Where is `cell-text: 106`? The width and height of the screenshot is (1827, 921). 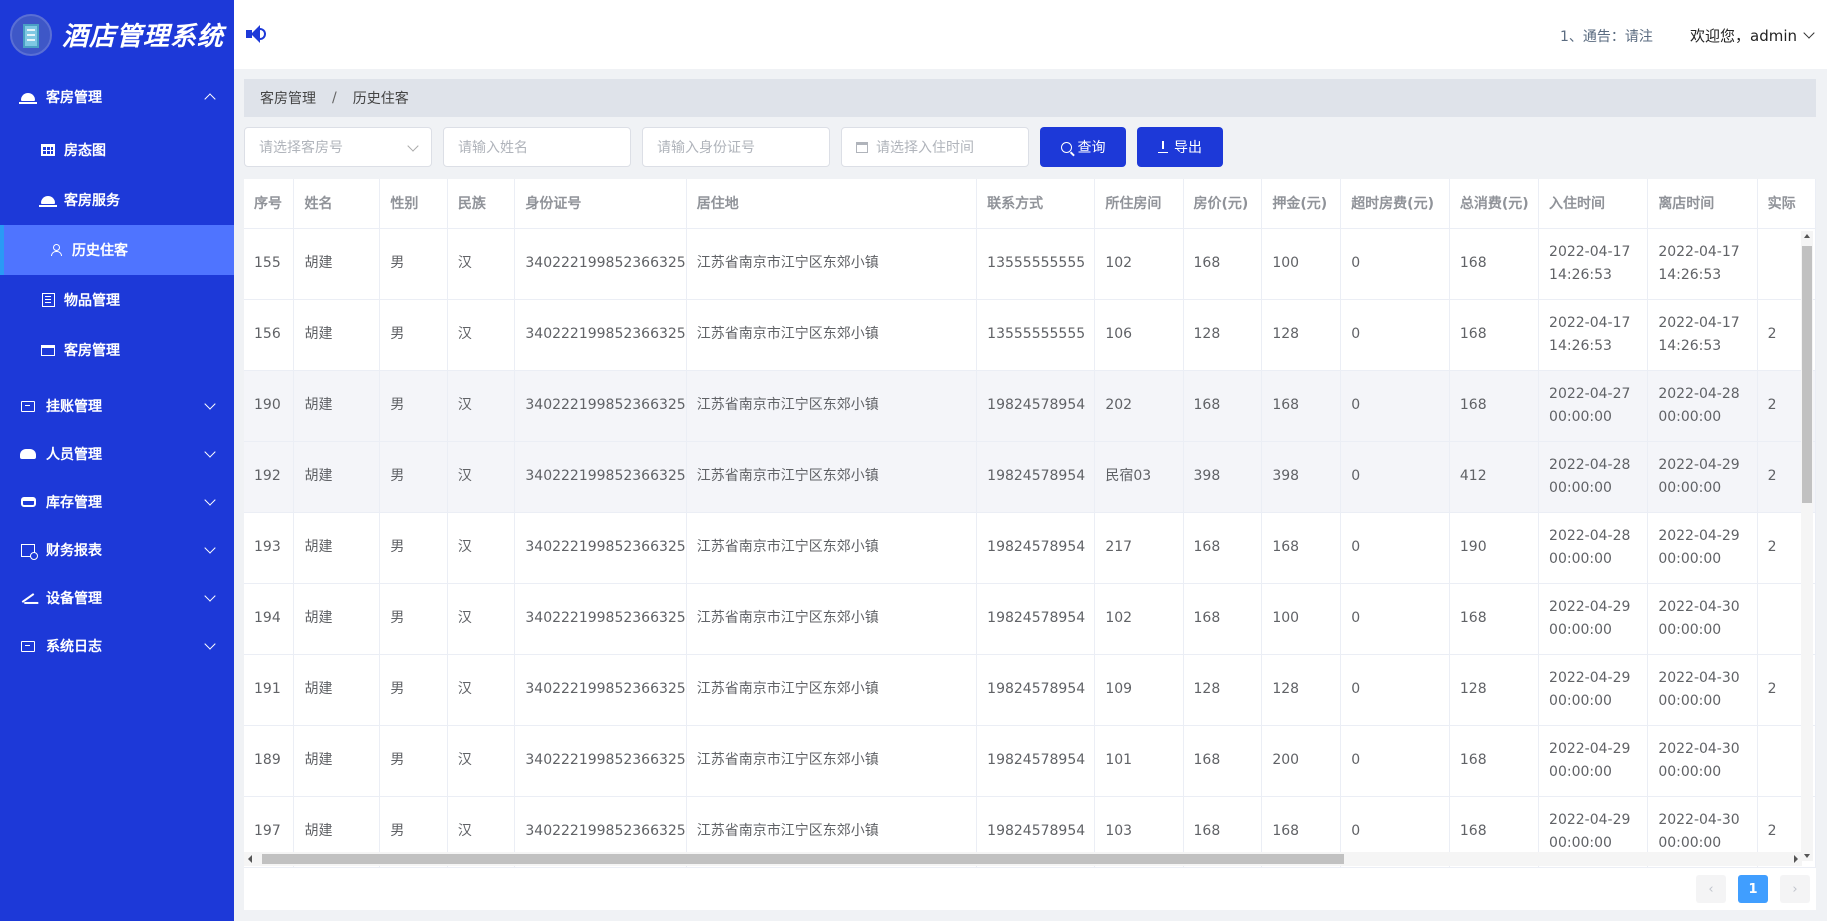 cell-text: 106 is located at coordinates (1119, 334).